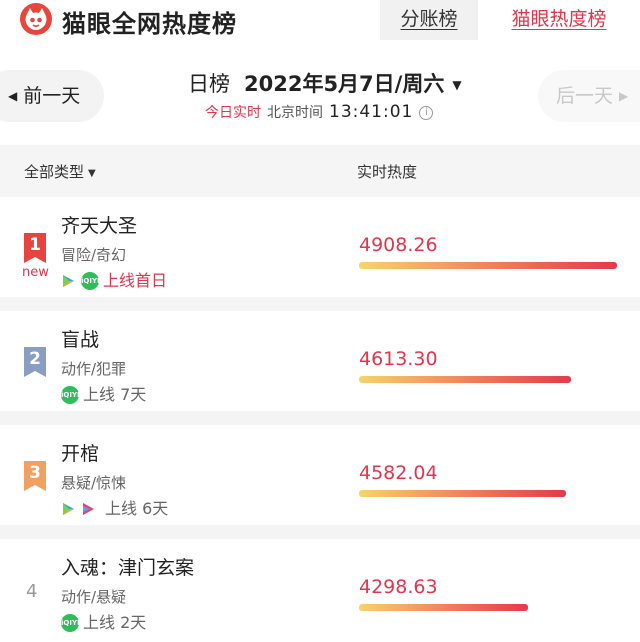 The height and width of the screenshot is (642, 640). I want to click on tab-heat-board: 猫眼热度榜, so click(559, 20).